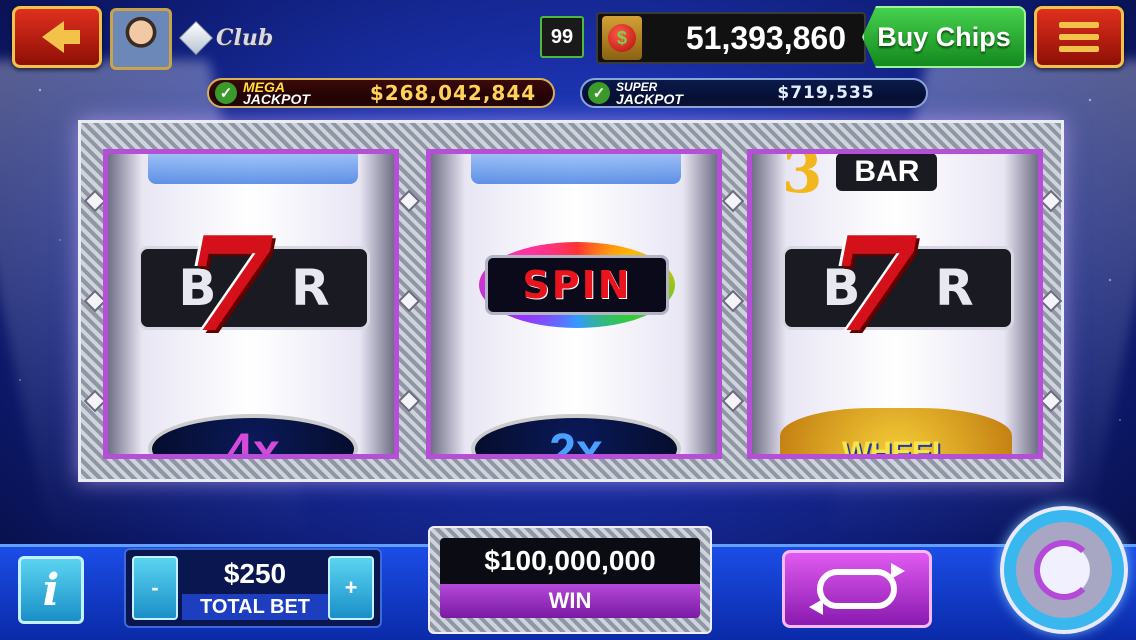  I want to click on wheel-symbol: WHEEL, so click(896, 433).